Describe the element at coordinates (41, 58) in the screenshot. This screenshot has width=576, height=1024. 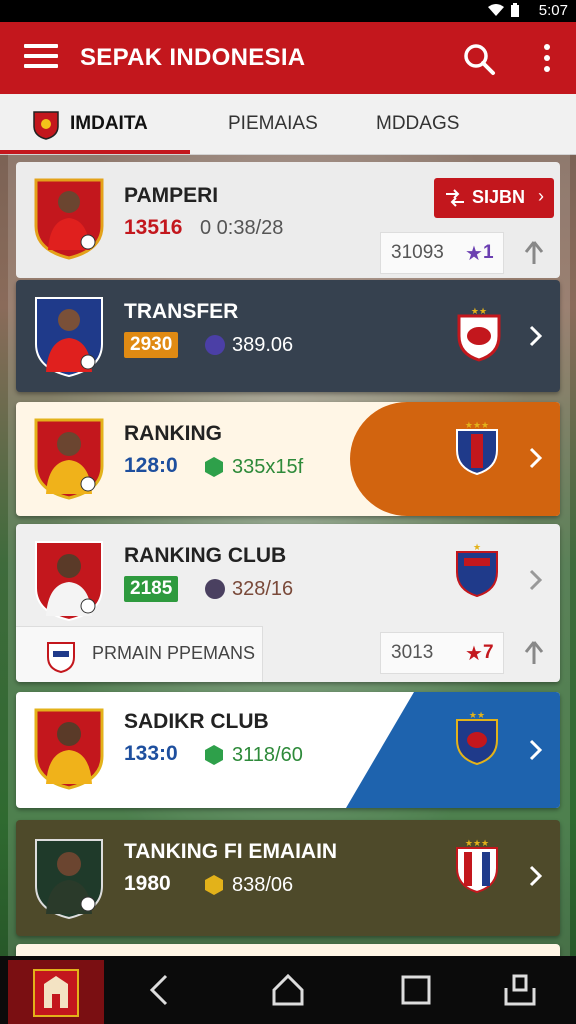
I see `menu-icon` at that location.